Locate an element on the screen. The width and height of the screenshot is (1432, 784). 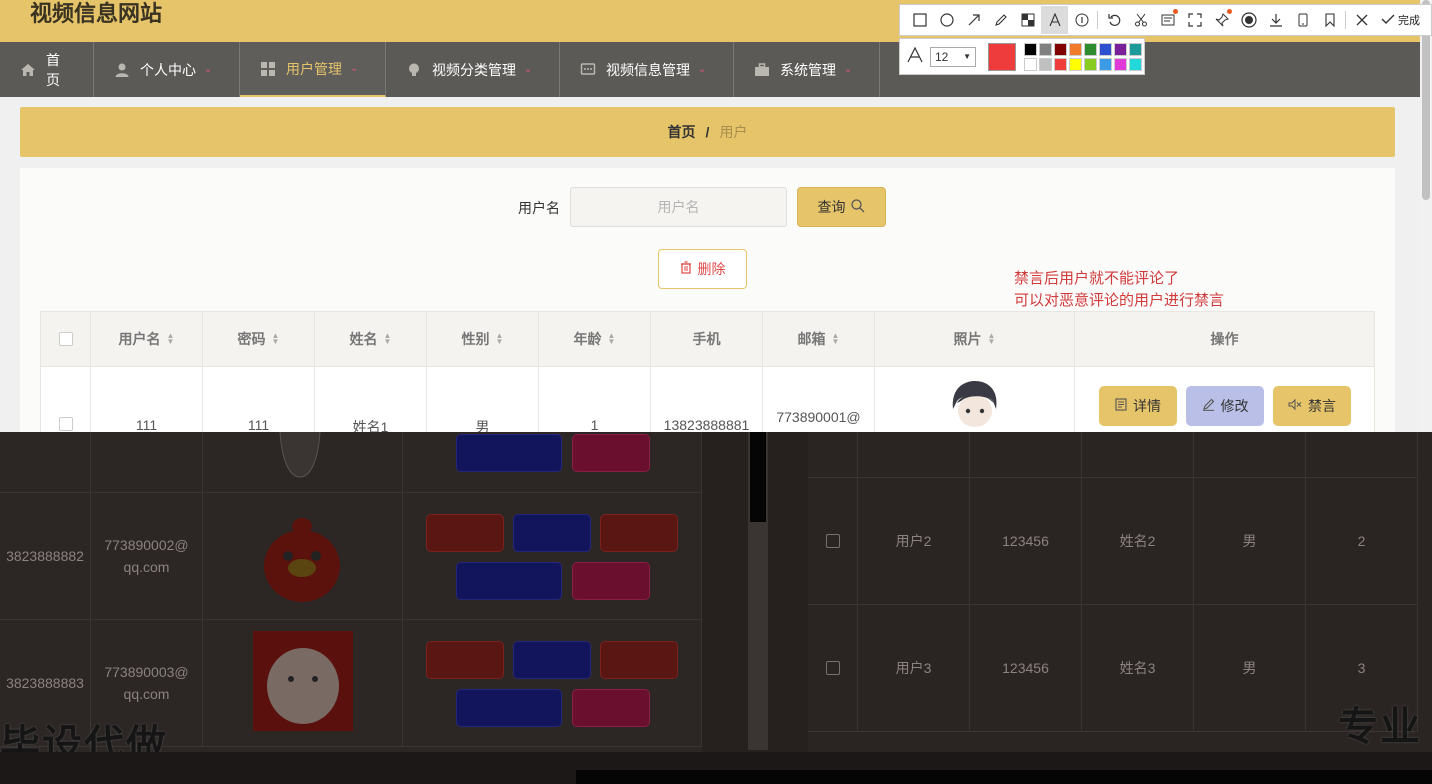
phone-icon is located at coordinates (1302, 20).